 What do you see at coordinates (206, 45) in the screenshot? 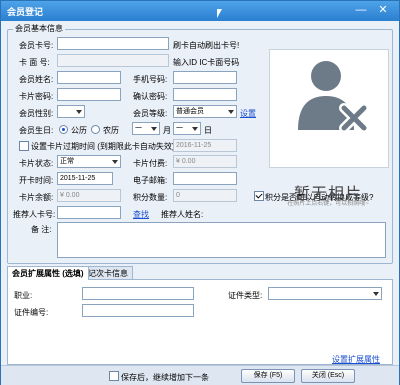
I see `card-swipe-hint: 刷卡自动刷出卡号!` at bounding box center [206, 45].